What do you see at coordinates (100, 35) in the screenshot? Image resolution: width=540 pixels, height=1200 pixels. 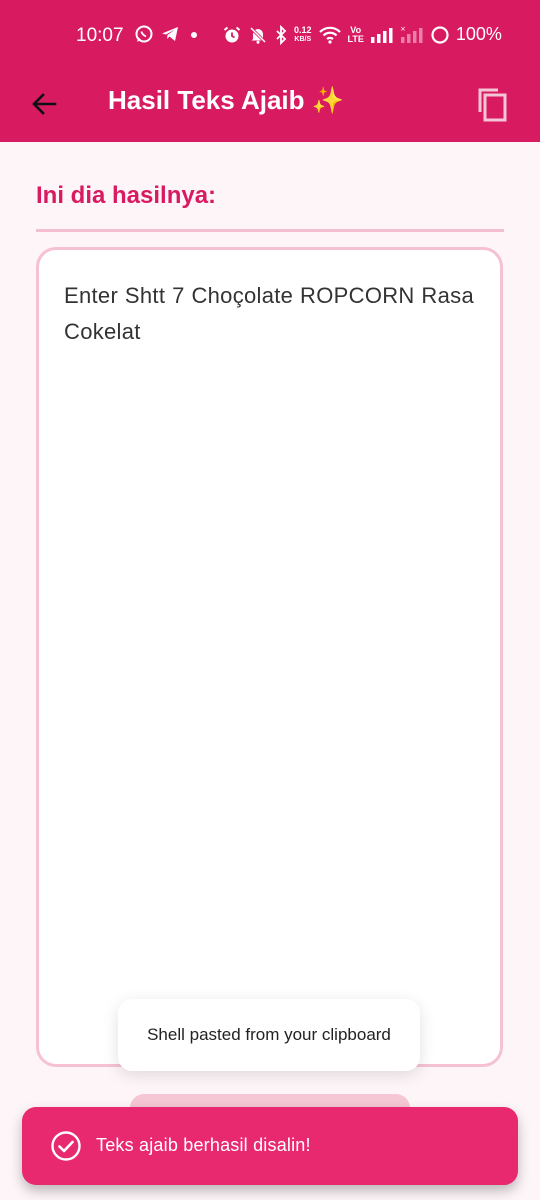 I see `status-time: 10:07` at bounding box center [100, 35].